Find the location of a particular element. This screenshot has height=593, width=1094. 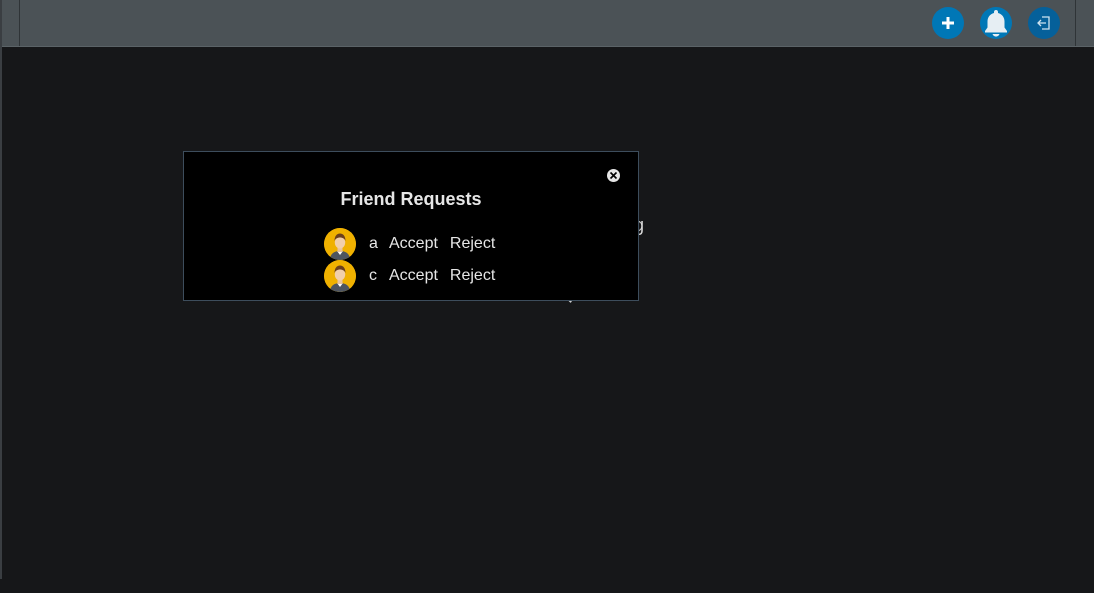

requester-name: a is located at coordinates (373, 243).